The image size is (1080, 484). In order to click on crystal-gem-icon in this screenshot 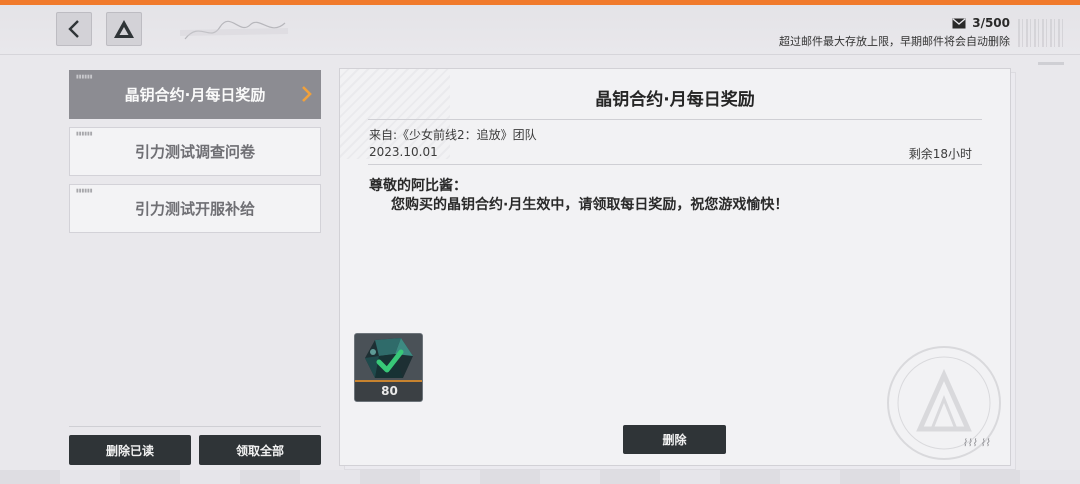, I will do `click(388, 358)`.